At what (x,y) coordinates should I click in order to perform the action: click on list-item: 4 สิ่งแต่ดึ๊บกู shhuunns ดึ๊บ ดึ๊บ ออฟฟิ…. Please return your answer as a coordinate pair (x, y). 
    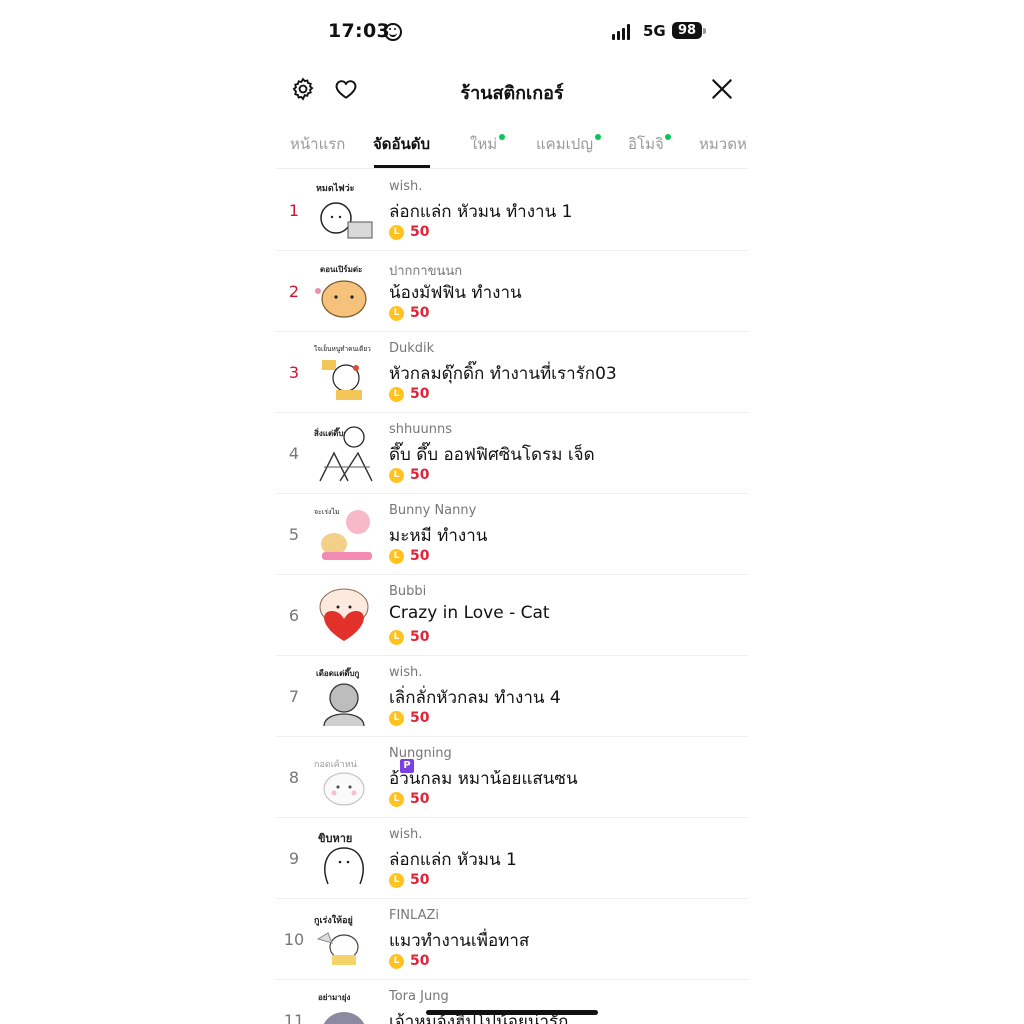
    Looking at the image, I should click on (512, 453).